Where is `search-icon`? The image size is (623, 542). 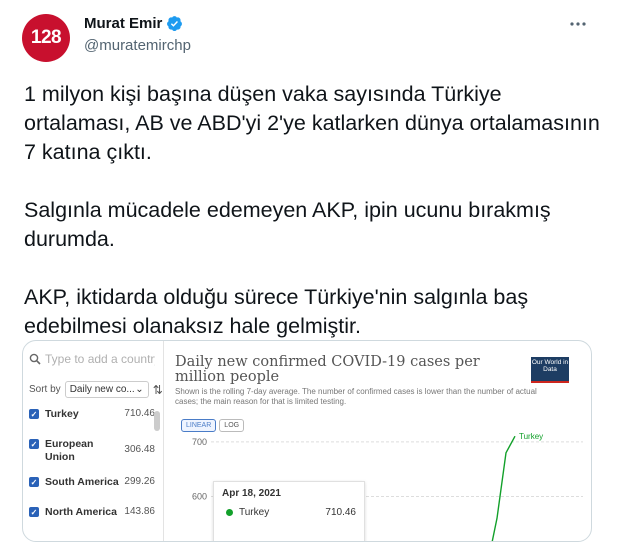 search-icon is located at coordinates (35, 359).